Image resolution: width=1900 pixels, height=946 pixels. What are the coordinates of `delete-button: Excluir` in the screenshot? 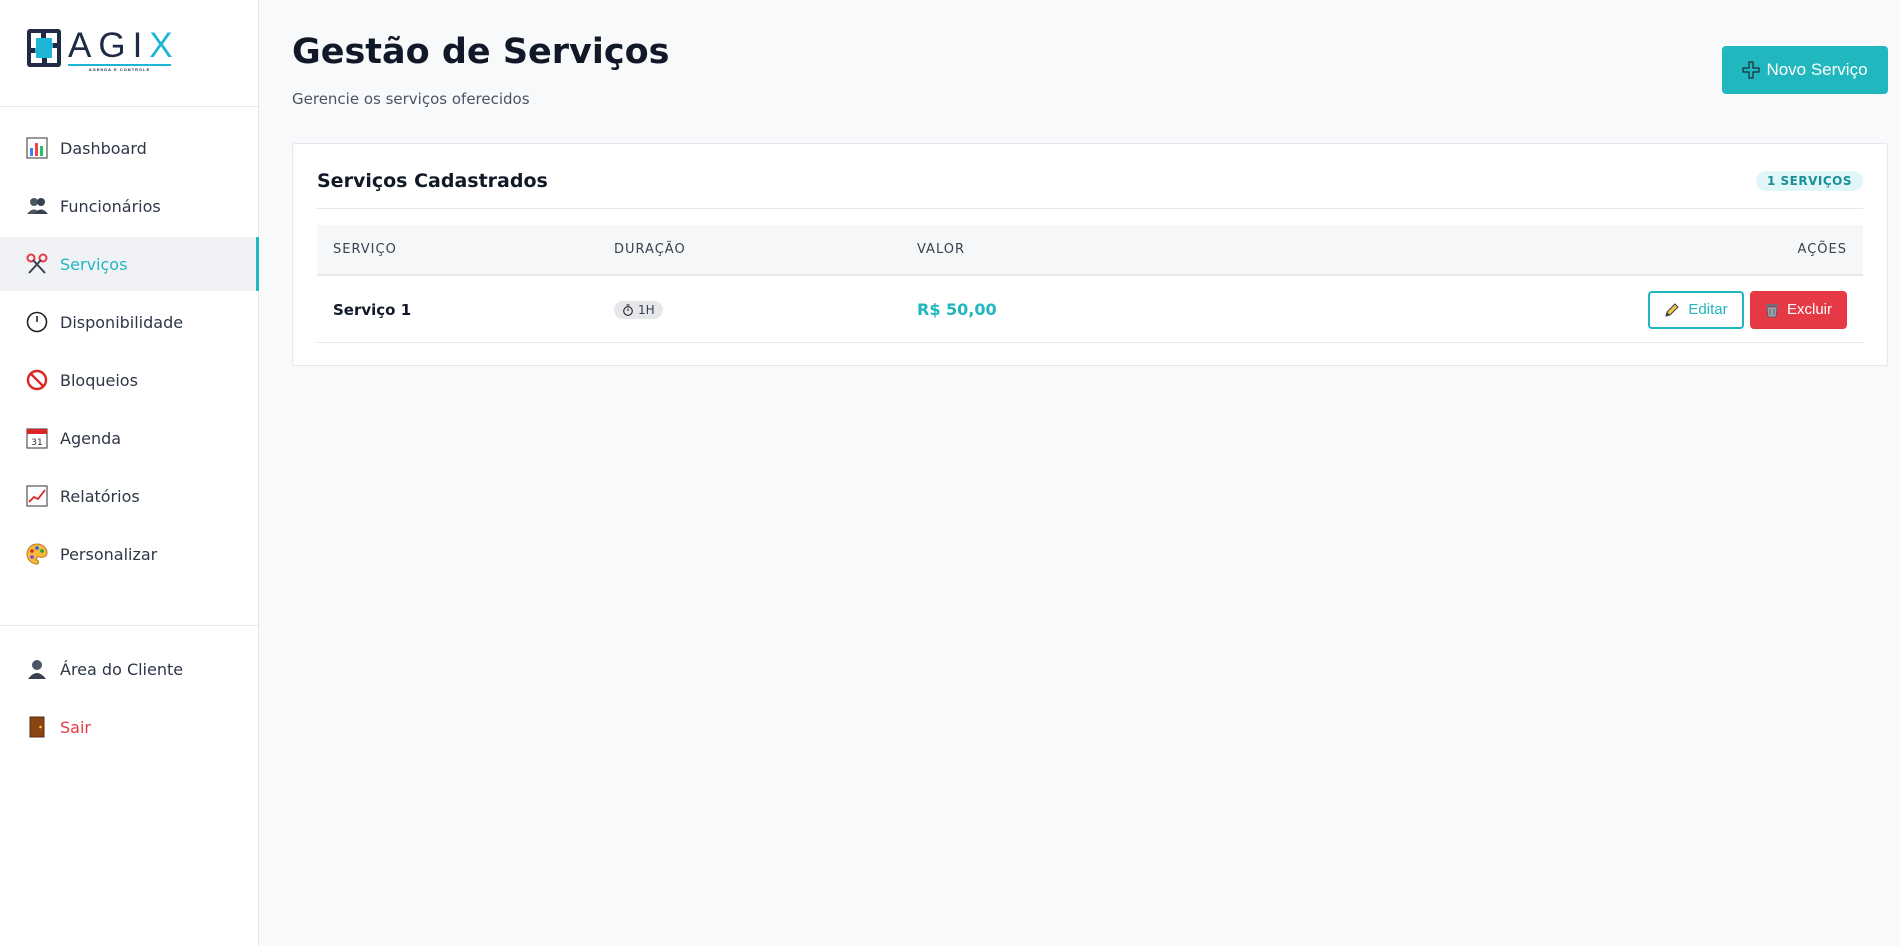 It's located at (1798, 309).